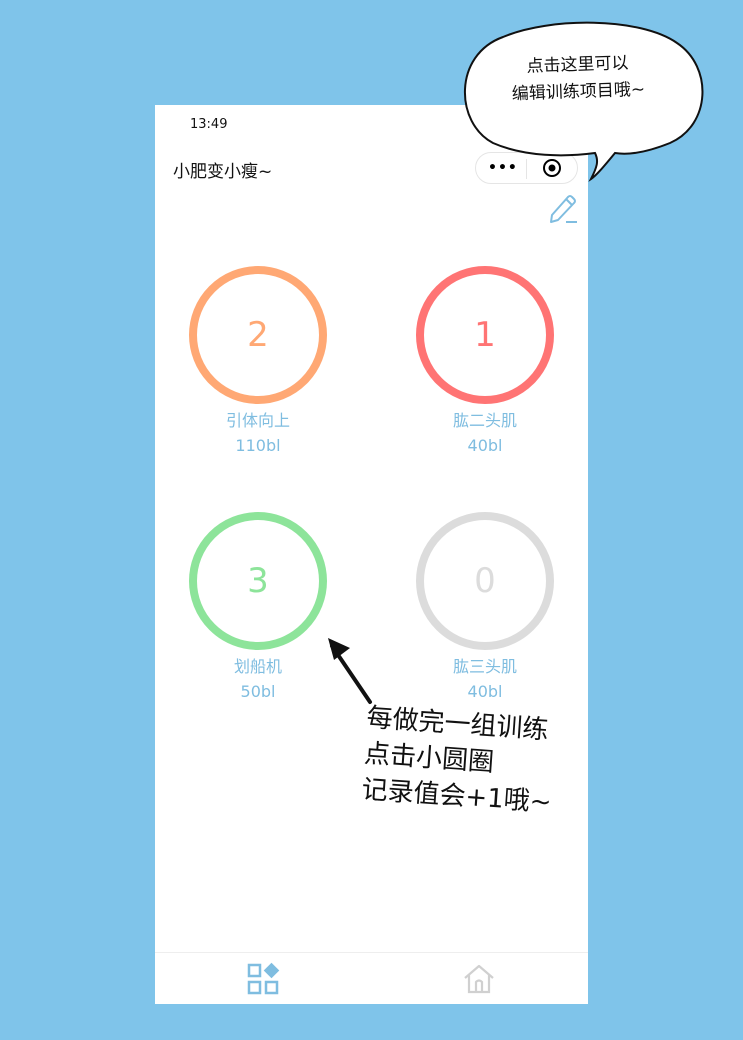 This screenshot has height=1040, width=743. I want to click on counter-value: 1, so click(485, 335).